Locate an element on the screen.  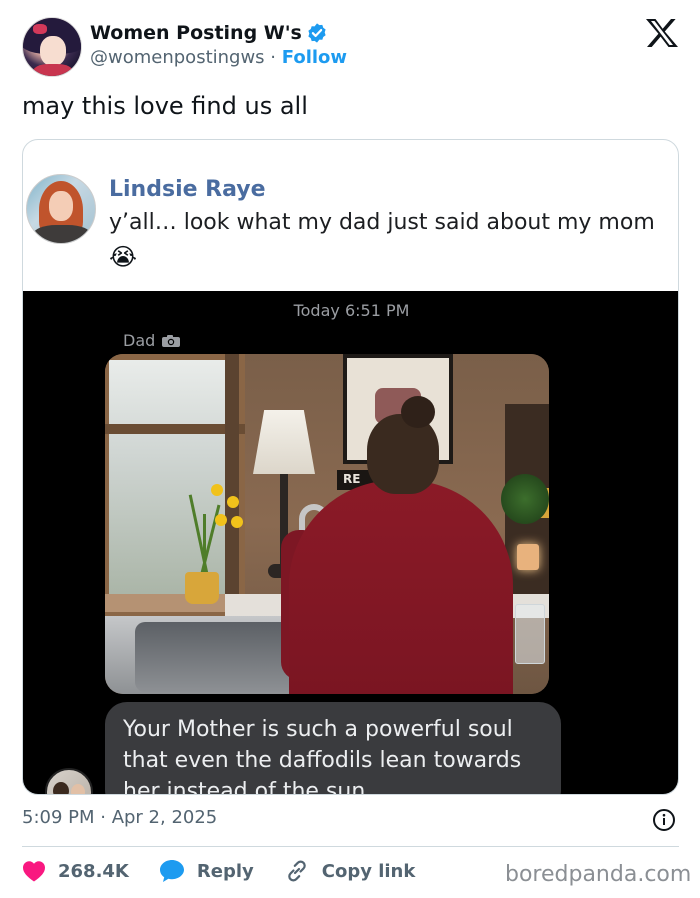
copy-link-button: Copy link is located at coordinates (350, 871).